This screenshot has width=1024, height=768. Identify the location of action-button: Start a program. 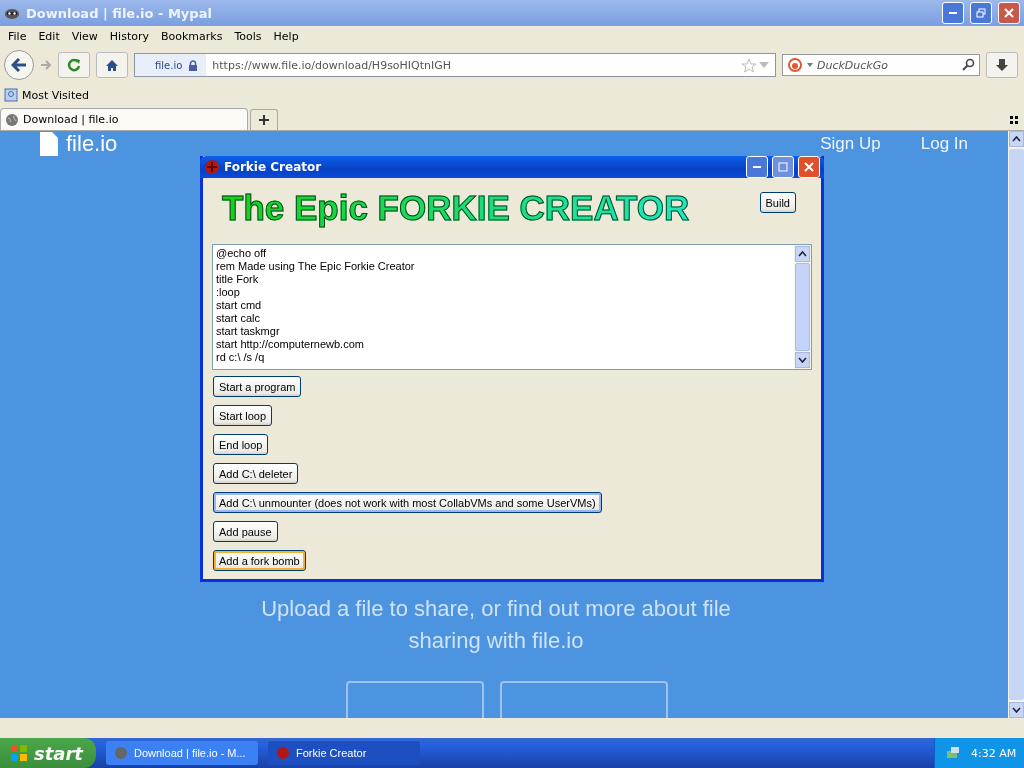
(257, 386).